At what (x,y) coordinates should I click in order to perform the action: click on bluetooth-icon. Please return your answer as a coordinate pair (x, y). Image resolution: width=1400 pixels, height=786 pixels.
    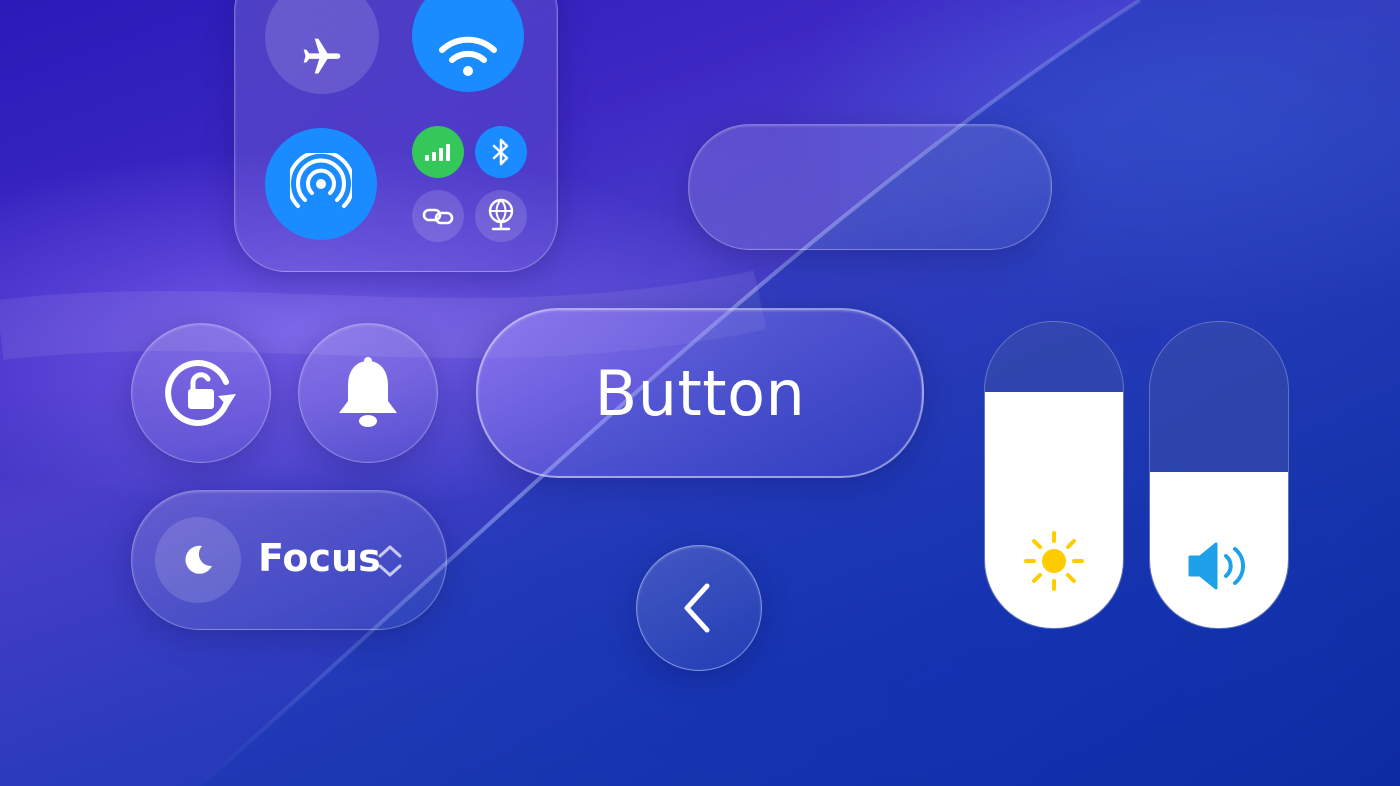
    Looking at the image, I should click on (500, 152).